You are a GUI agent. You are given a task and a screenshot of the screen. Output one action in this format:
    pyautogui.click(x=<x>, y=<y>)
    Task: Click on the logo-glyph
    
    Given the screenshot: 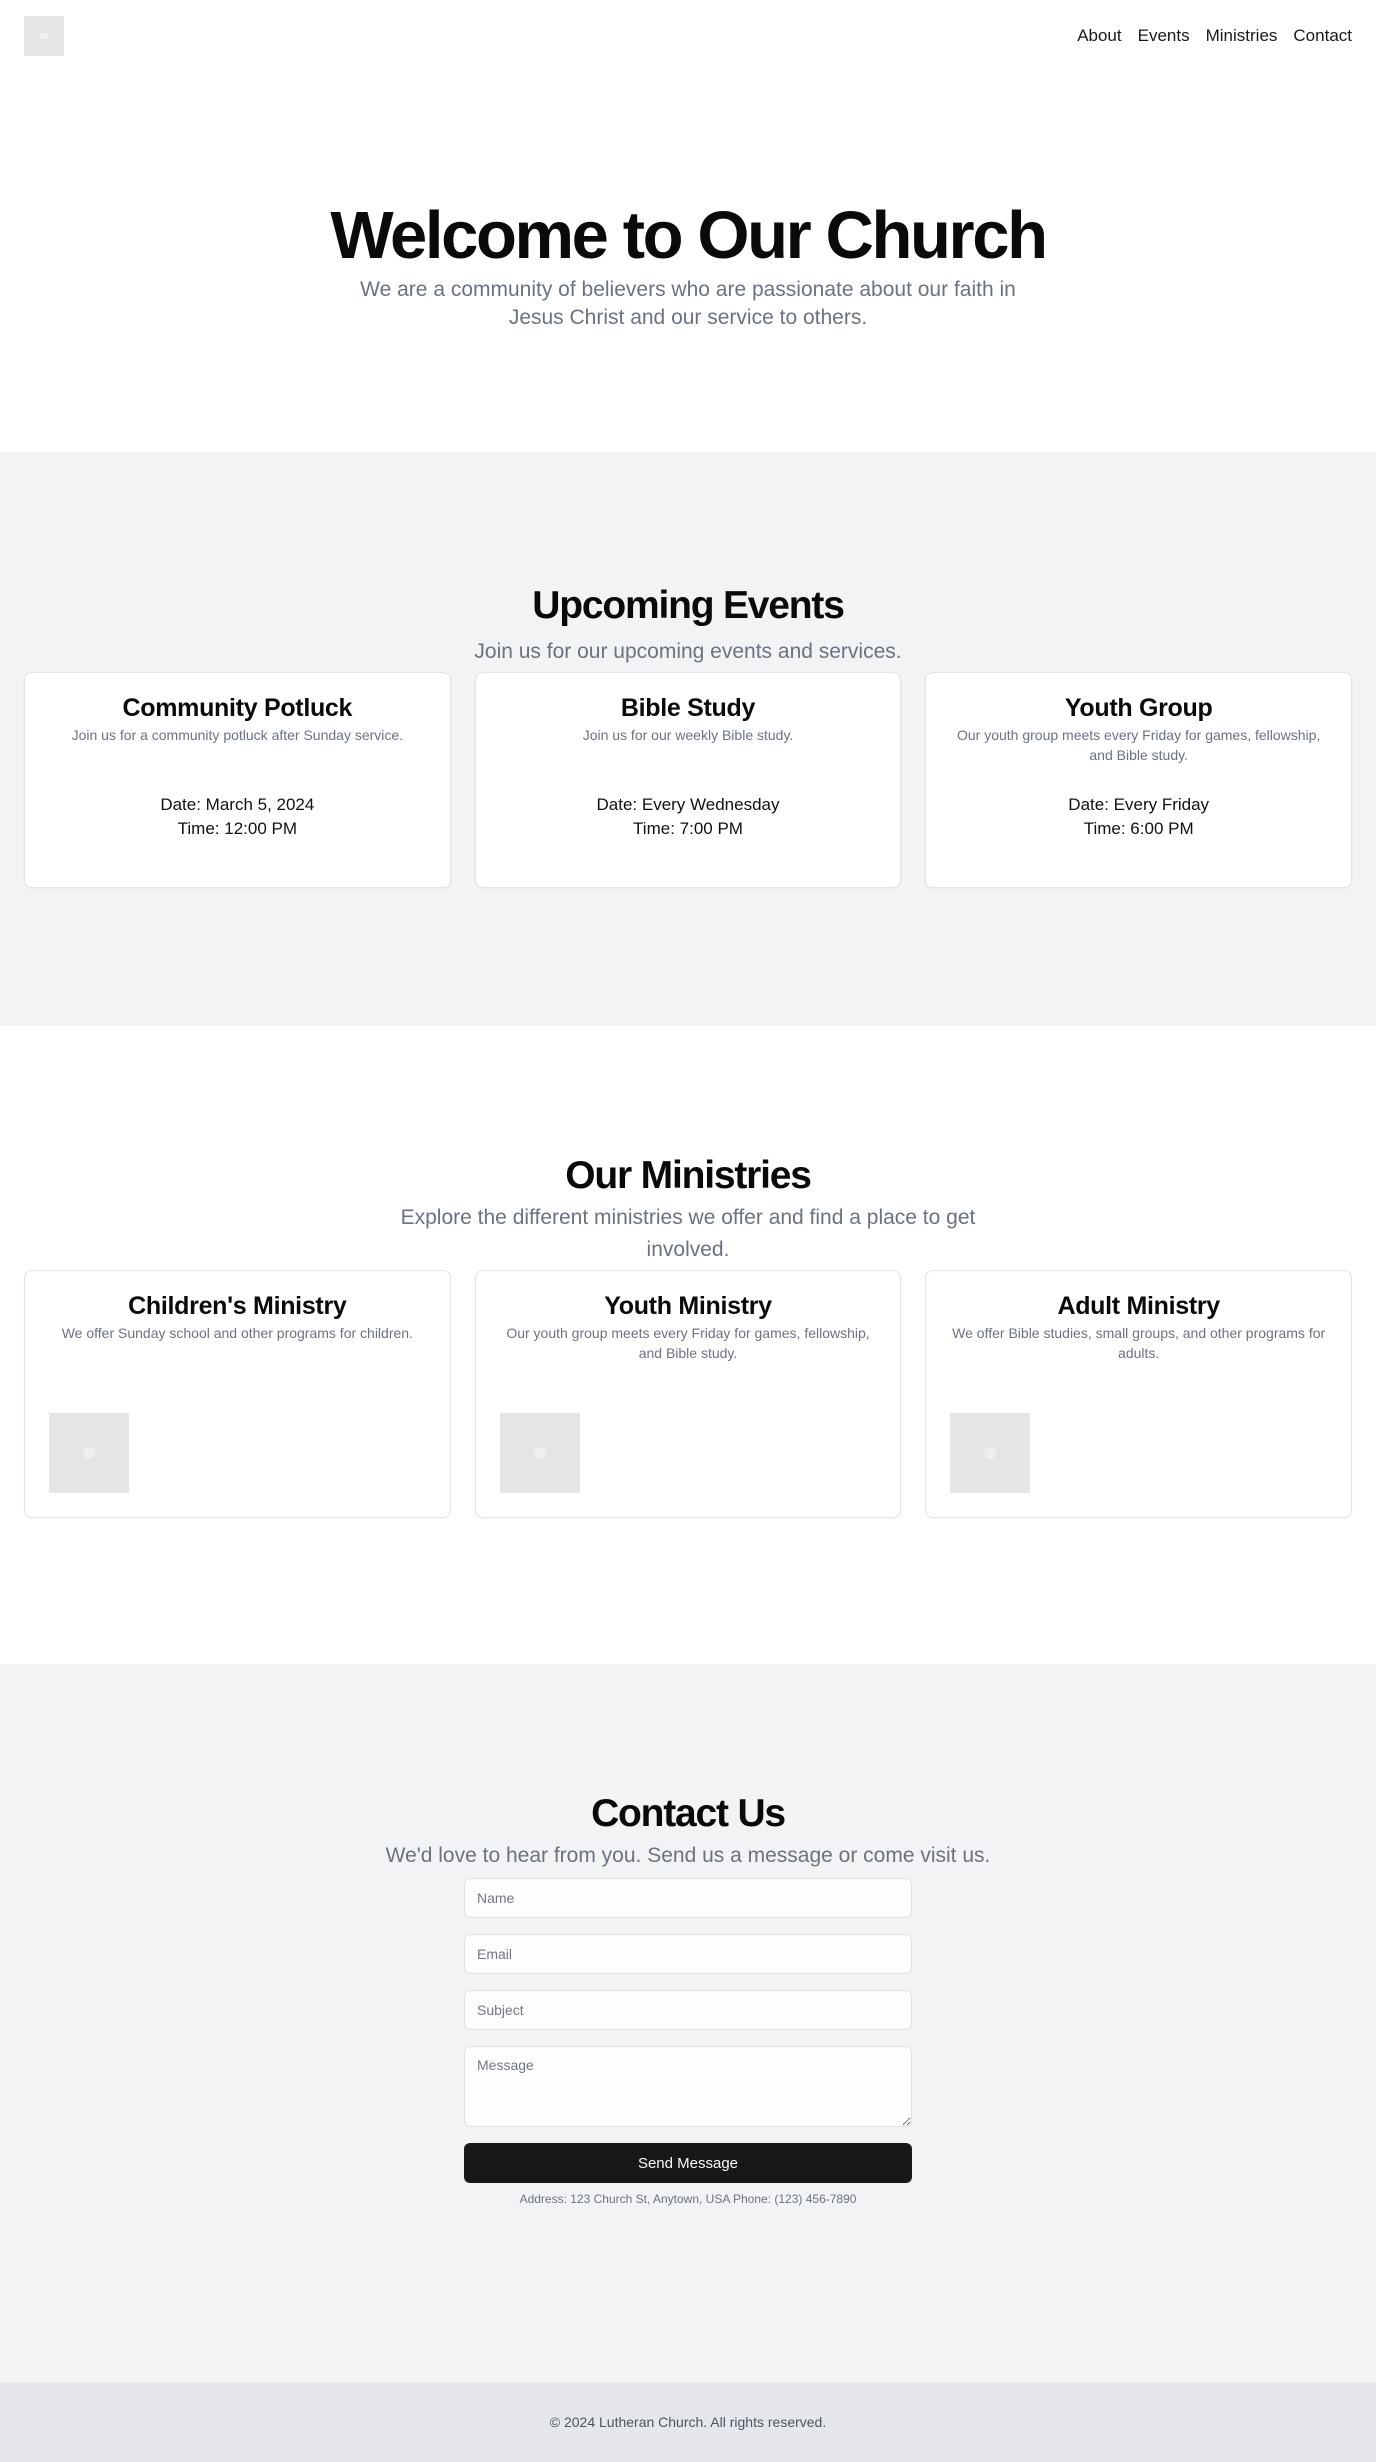 What is the action you would take?
    pyautogui.click(x=44, y=36)
    